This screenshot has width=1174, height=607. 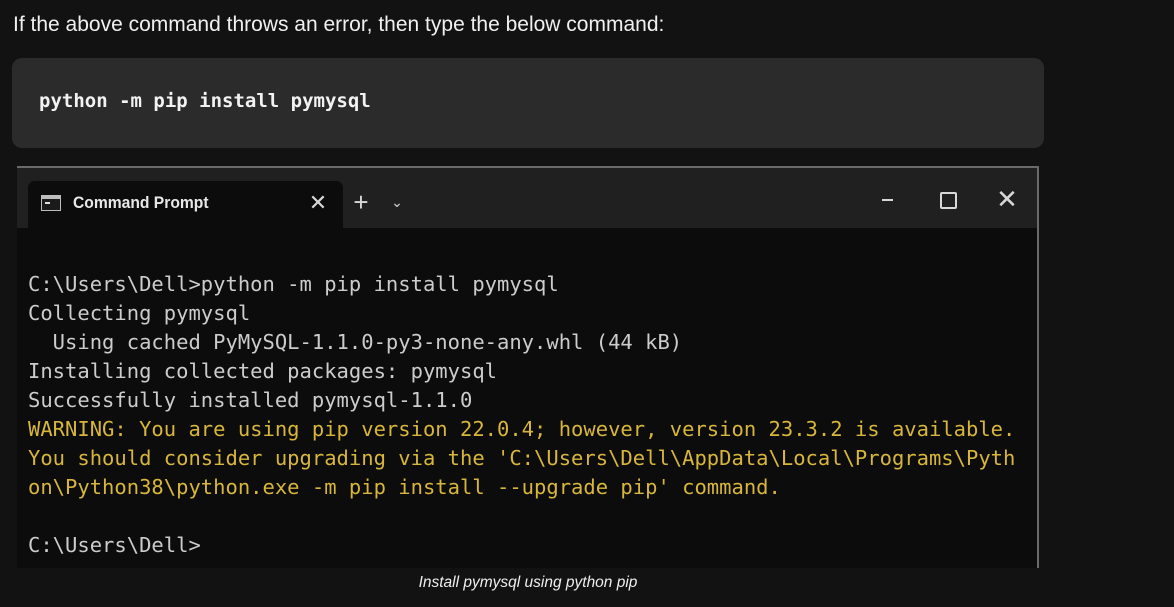 What do you see at coordinates (114, 545) in the screenshot?
I see `terminal-line: C:\Users\Dell>` at bounding box center [114, 545].